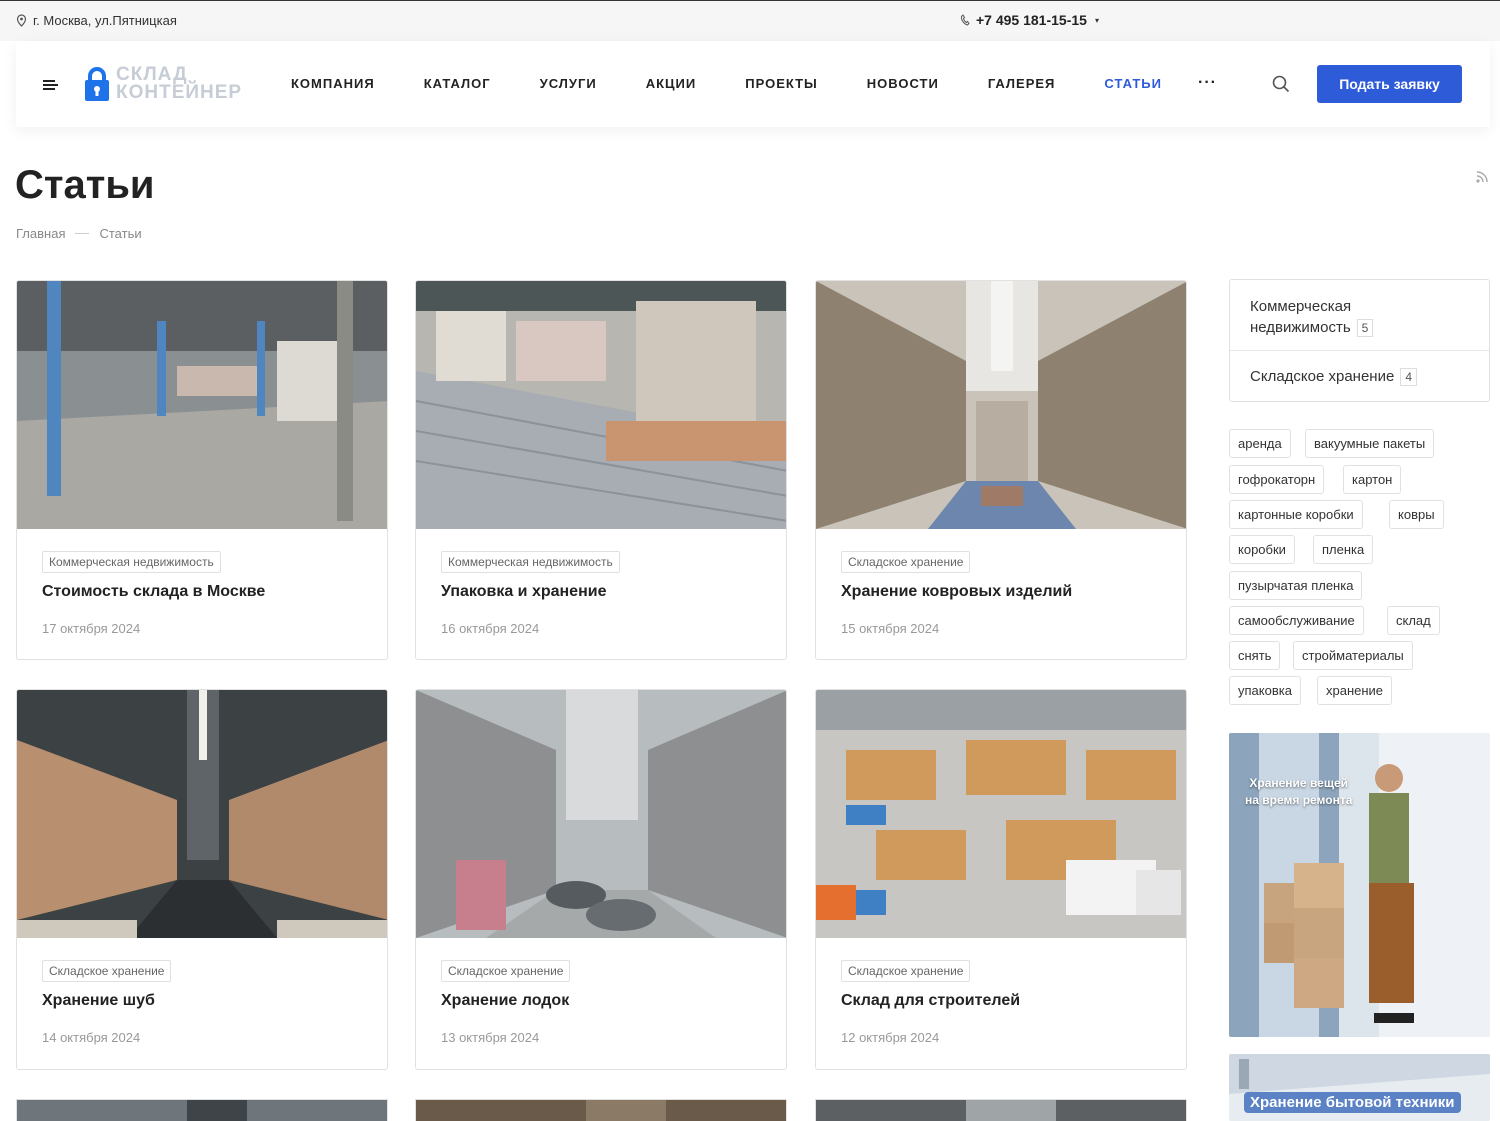 The image size is (1500, 1121). I want to click on tag-pill: хранение, so click(1355, 690).